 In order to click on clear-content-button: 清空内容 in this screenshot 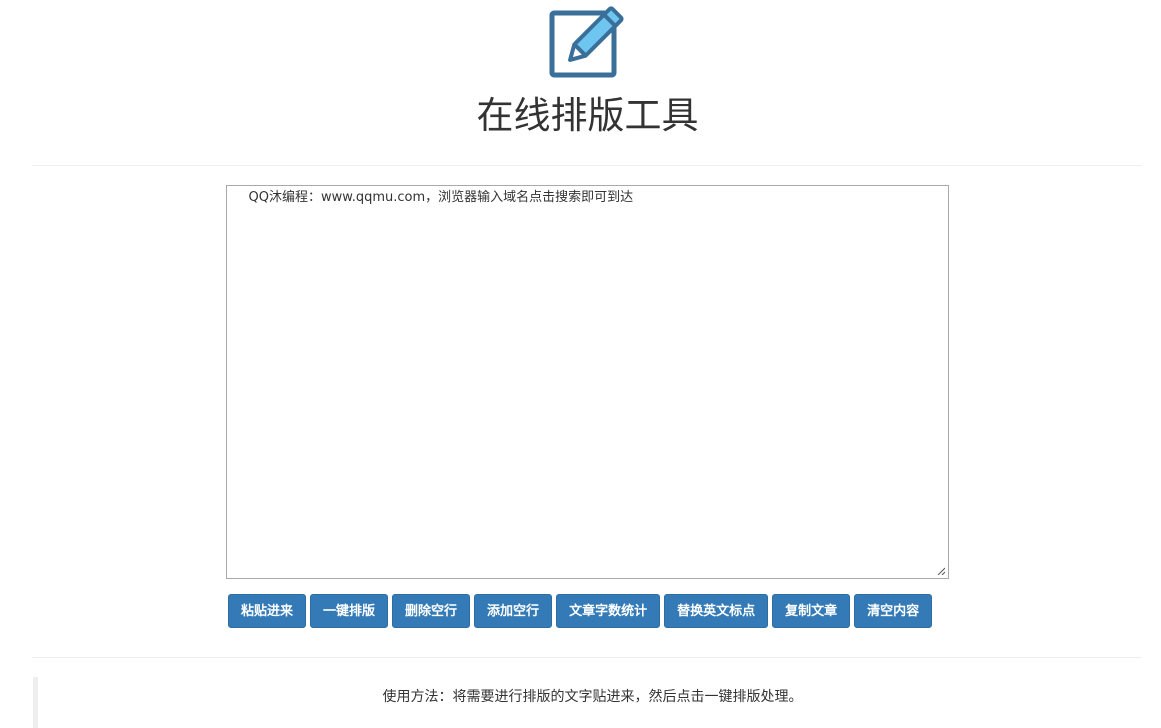, I will do `click(893, 611)`.